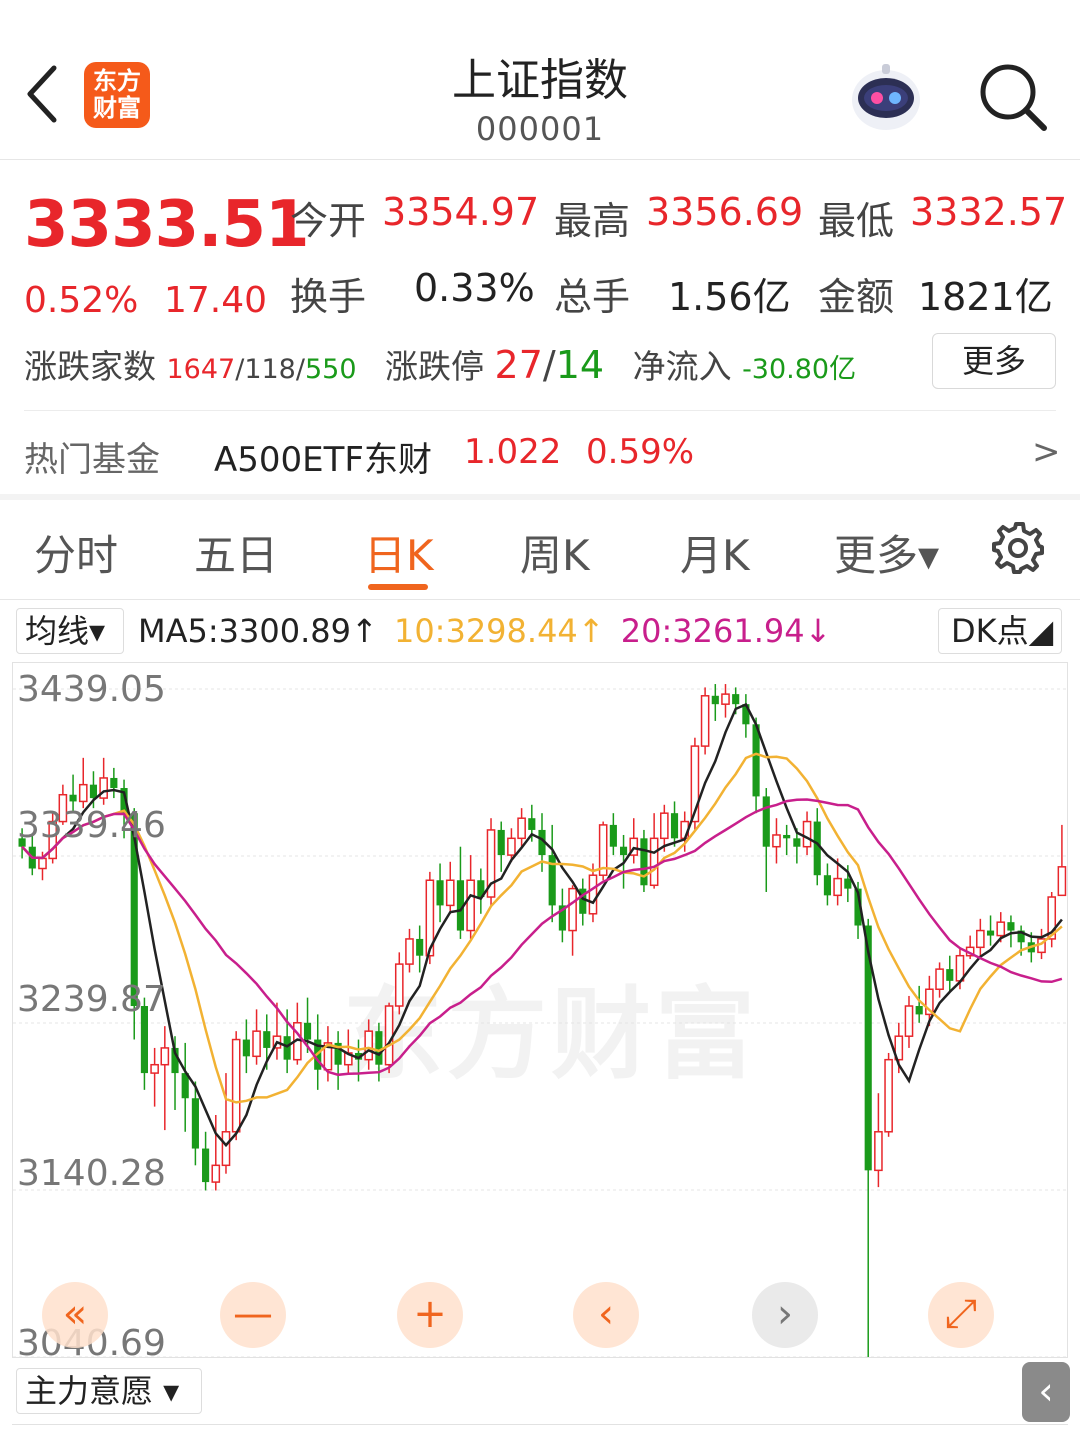 This screenshot has height=1446, width=1080. What do you see at coordinates (886, 552) in the screenshot?
I see `tab-more: 更多▾` at bounding box center [886, 552].